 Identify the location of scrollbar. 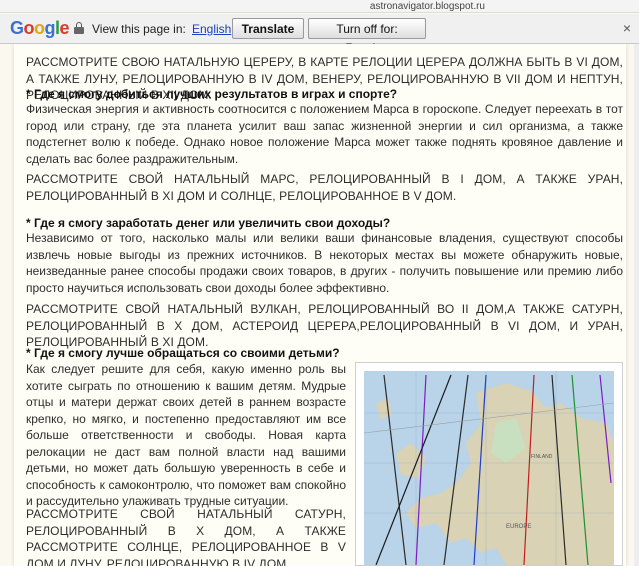
(636, 305).